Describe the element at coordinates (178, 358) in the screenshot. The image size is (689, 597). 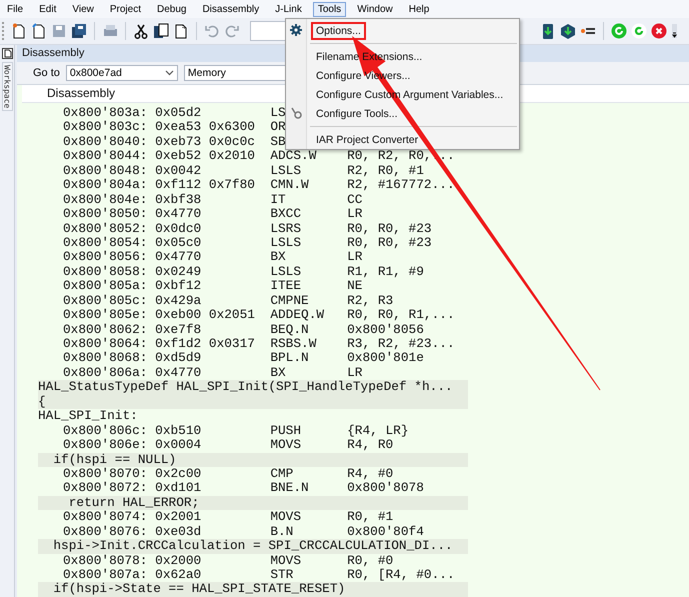
I see `opcode-text: 0xd5d9` at that location.